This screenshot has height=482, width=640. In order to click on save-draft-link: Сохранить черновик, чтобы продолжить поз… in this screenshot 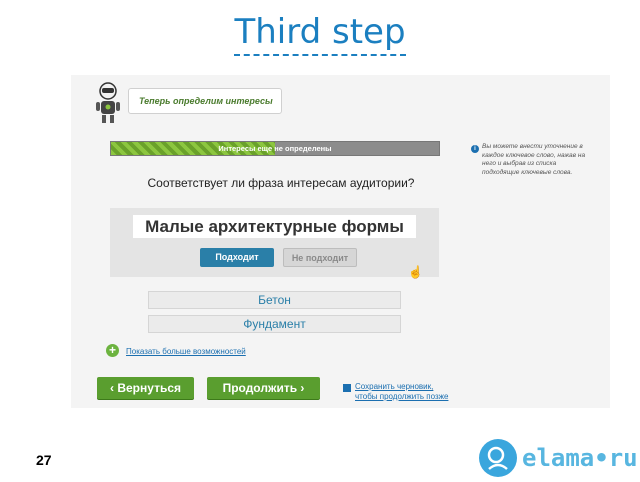, I will do `click(401, 392)`.